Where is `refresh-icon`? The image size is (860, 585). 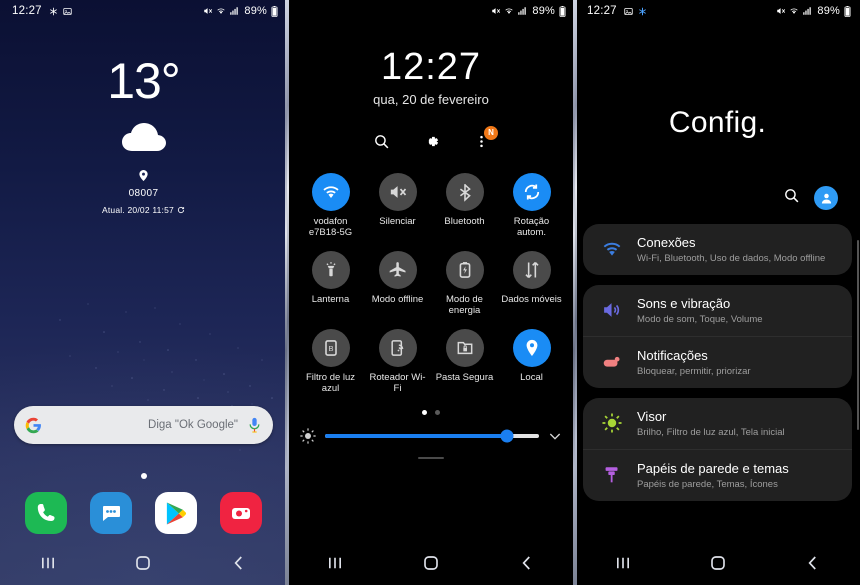
refresh-icon is located at coordinates (181, 210).